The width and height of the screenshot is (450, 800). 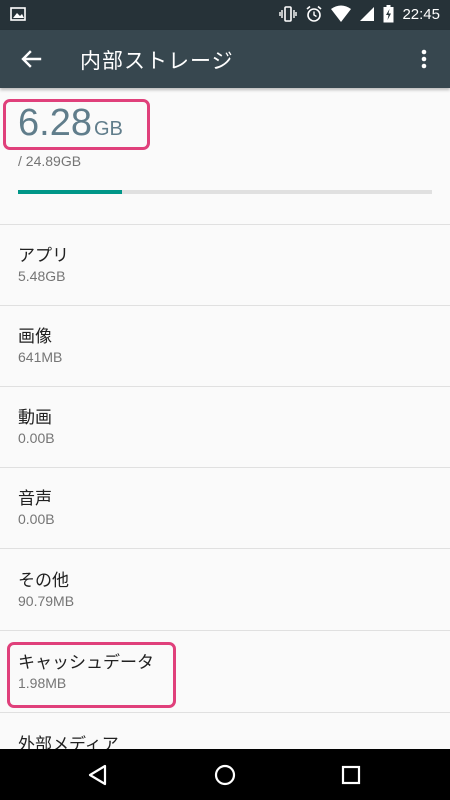 I want to click on home-circle-icon, so click(x=225, y=775).